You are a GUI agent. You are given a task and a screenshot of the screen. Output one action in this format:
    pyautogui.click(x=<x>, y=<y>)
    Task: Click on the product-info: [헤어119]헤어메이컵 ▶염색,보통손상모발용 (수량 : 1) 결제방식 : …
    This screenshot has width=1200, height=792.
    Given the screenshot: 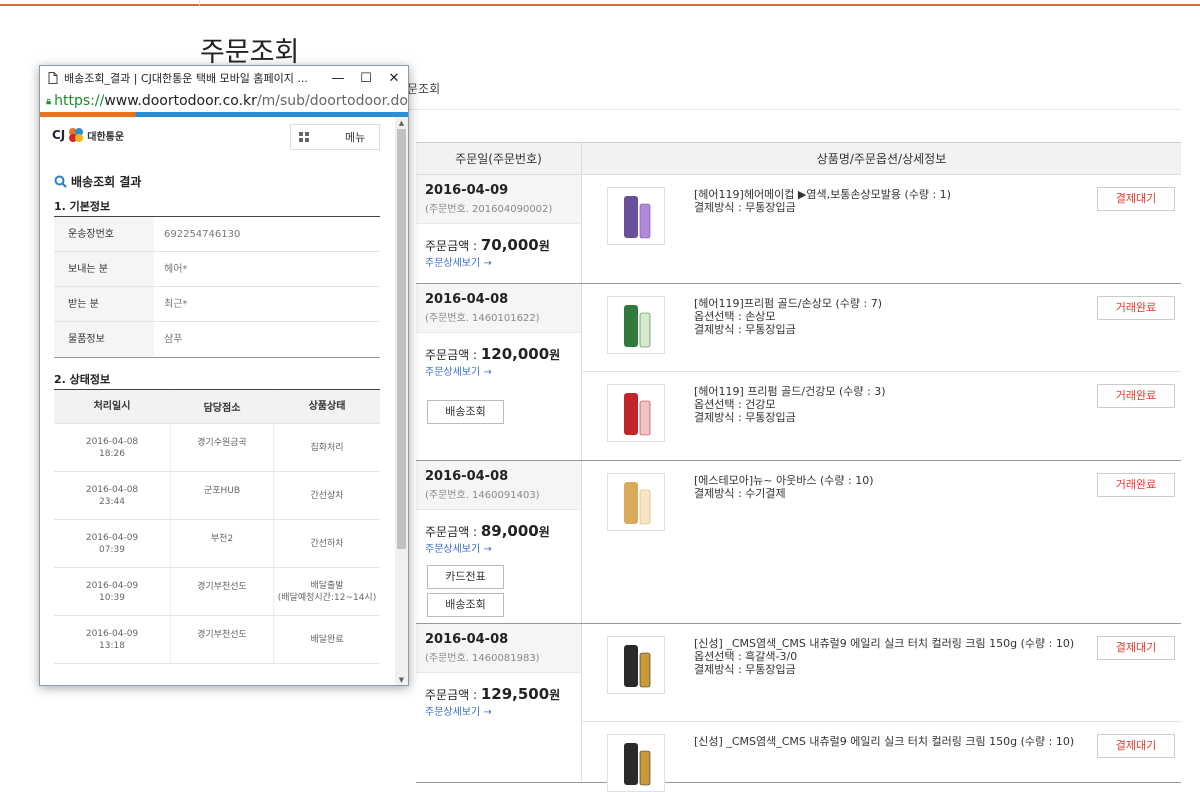 What is the action you would take?
    pyautogui.click(x=889, y=201)
    